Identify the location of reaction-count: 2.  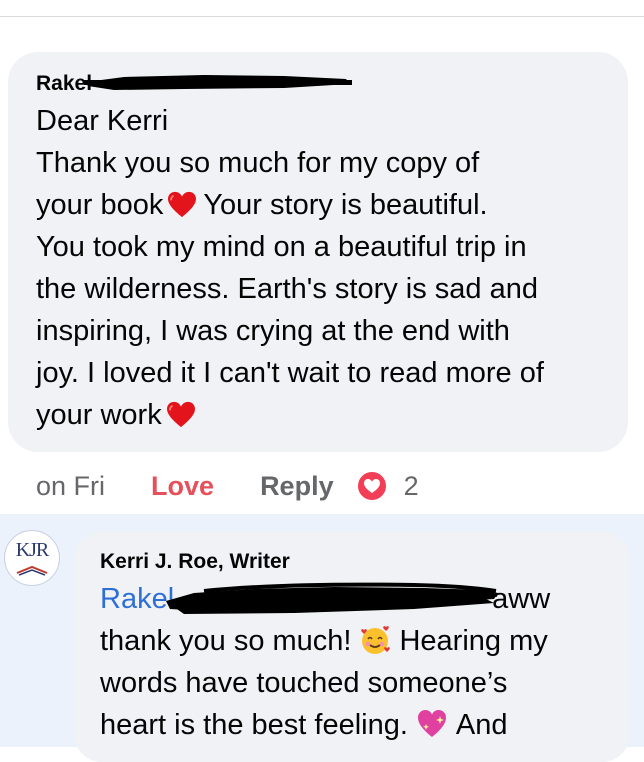
(411, 486).